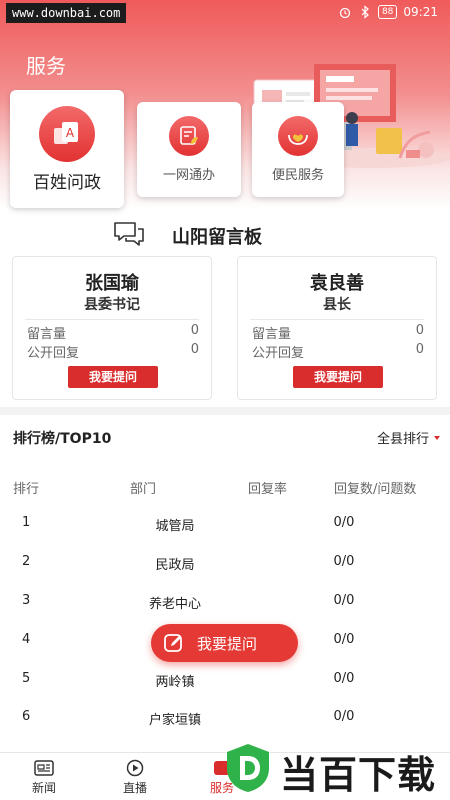 The image size is (450, 800). Describe the element at coordinates (174, 604) in the screenshot. I see `department-name: 养老中心` at that location.